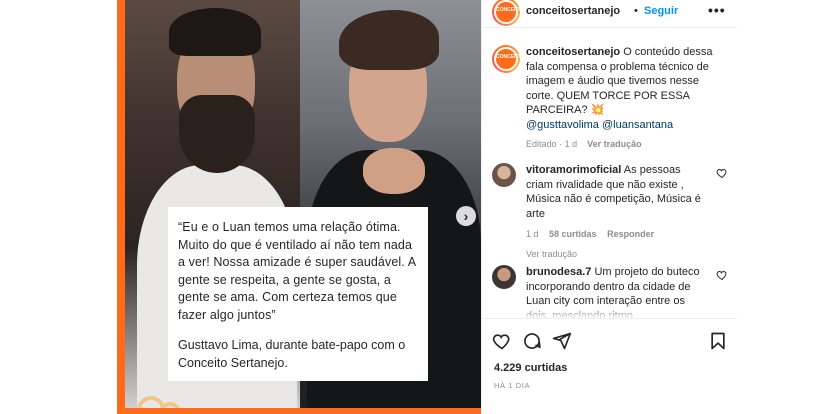 The image size is (828, 414). Describe the element at coordinates (573, 52) in the screenshot. I see `caption-username: conceitosertanejo` at that location.